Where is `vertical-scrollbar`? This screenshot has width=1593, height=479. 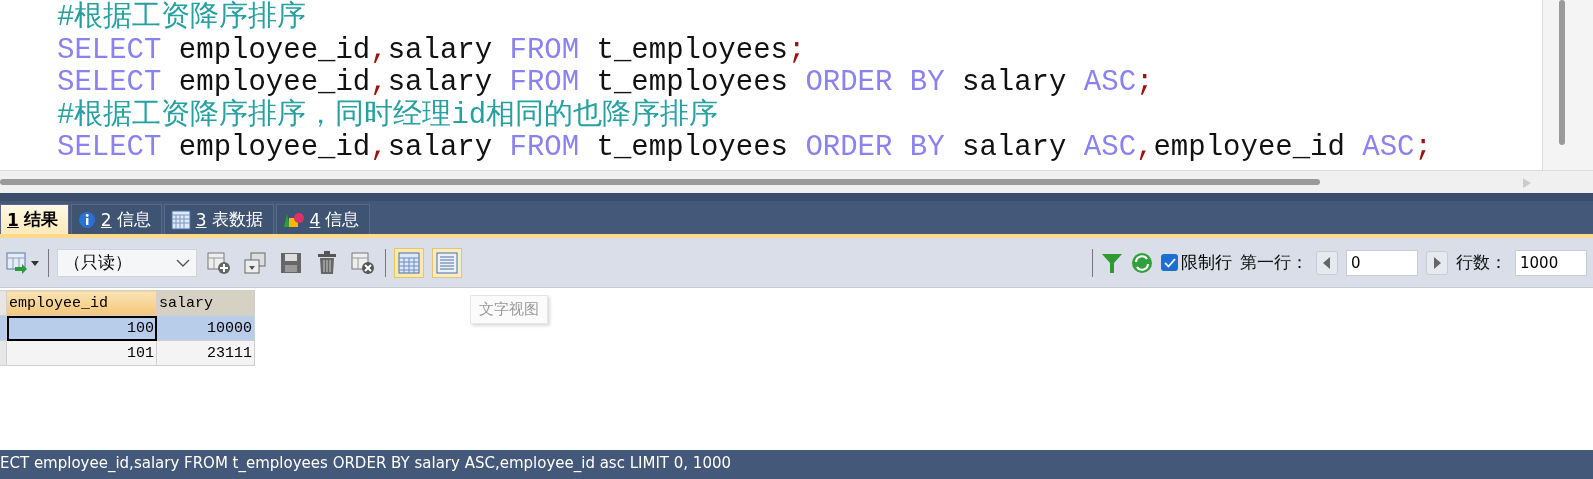
vertical-scrollbar is located at coordinates (1562, 72).